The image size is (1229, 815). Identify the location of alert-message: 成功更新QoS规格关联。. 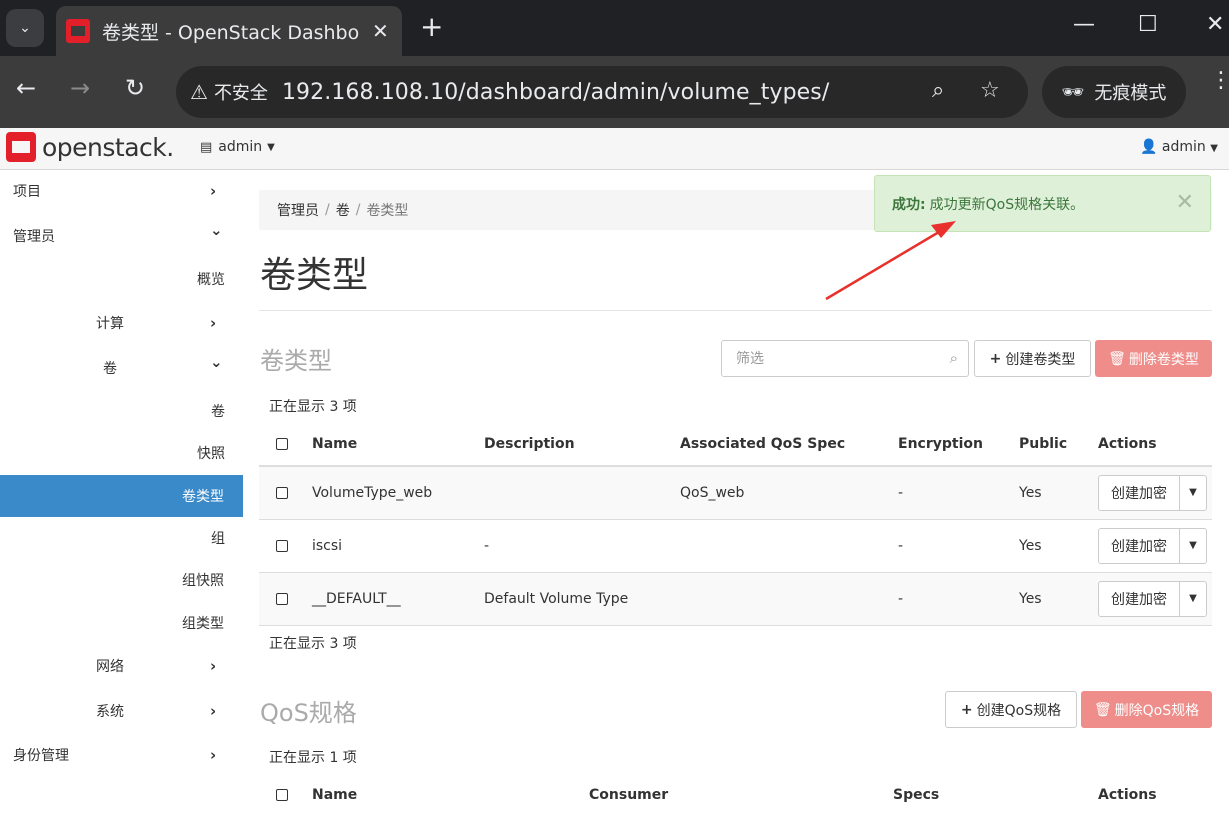
(1007, 204).